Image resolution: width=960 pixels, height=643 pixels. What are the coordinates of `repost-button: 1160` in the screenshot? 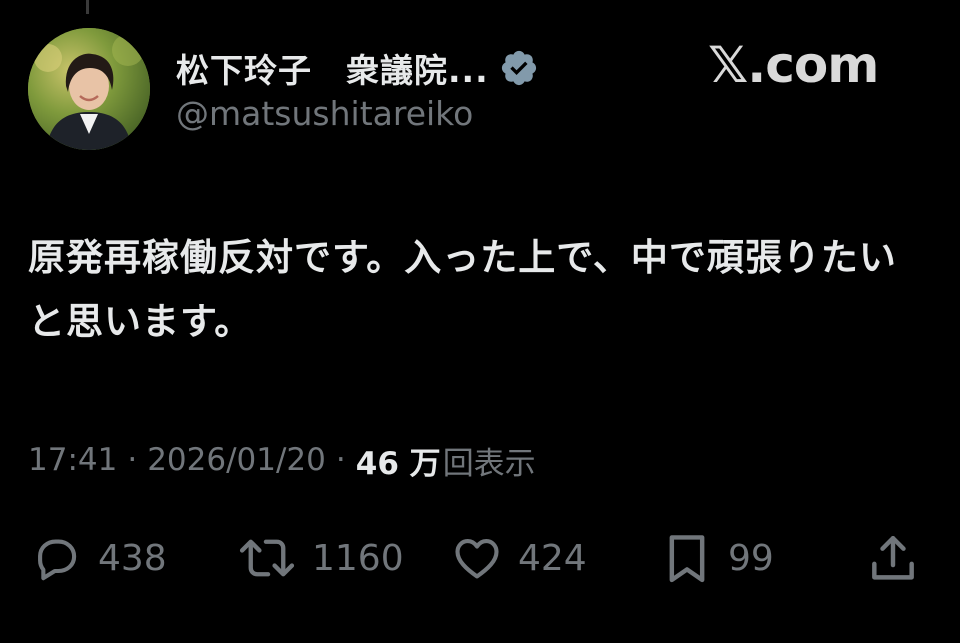 It's located at (319, 558).